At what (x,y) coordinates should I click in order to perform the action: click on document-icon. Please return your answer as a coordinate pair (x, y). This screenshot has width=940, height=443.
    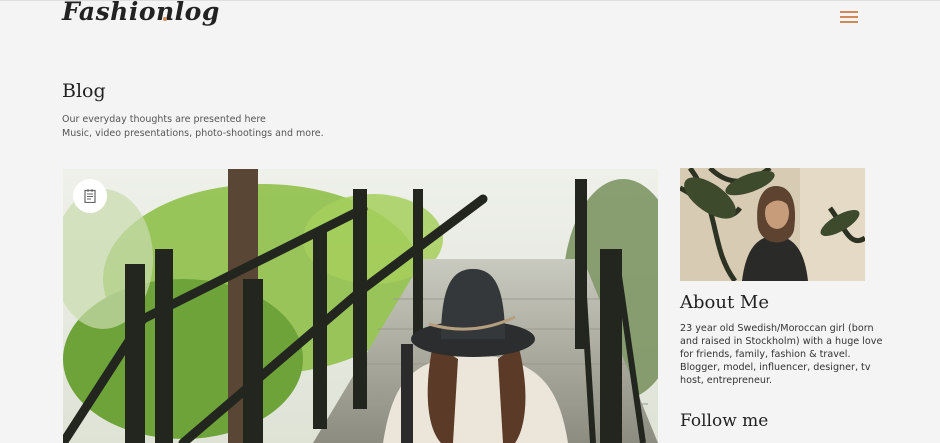
    Looking at the image, I should click on (90, 196).